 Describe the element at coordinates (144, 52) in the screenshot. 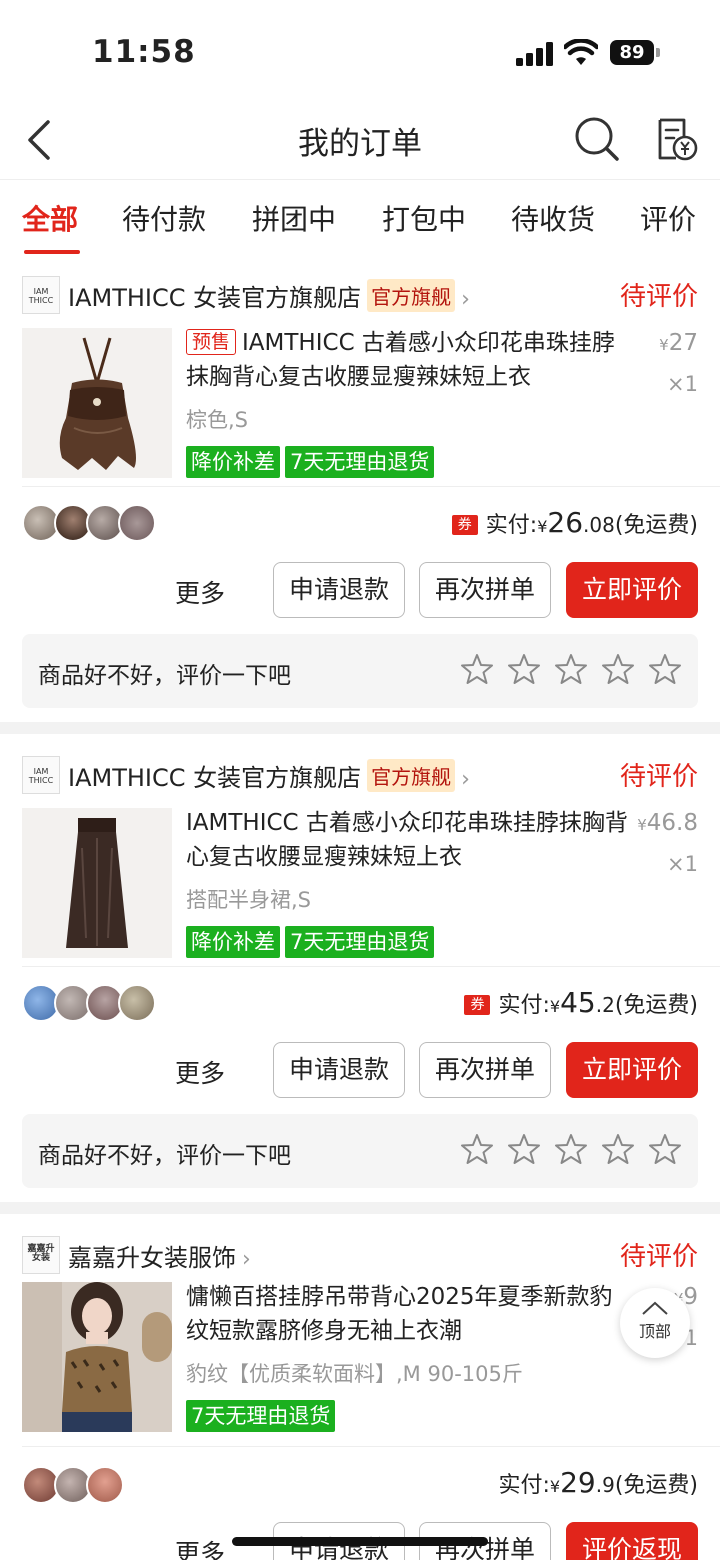

I see `status-time: 11:58` at that location.